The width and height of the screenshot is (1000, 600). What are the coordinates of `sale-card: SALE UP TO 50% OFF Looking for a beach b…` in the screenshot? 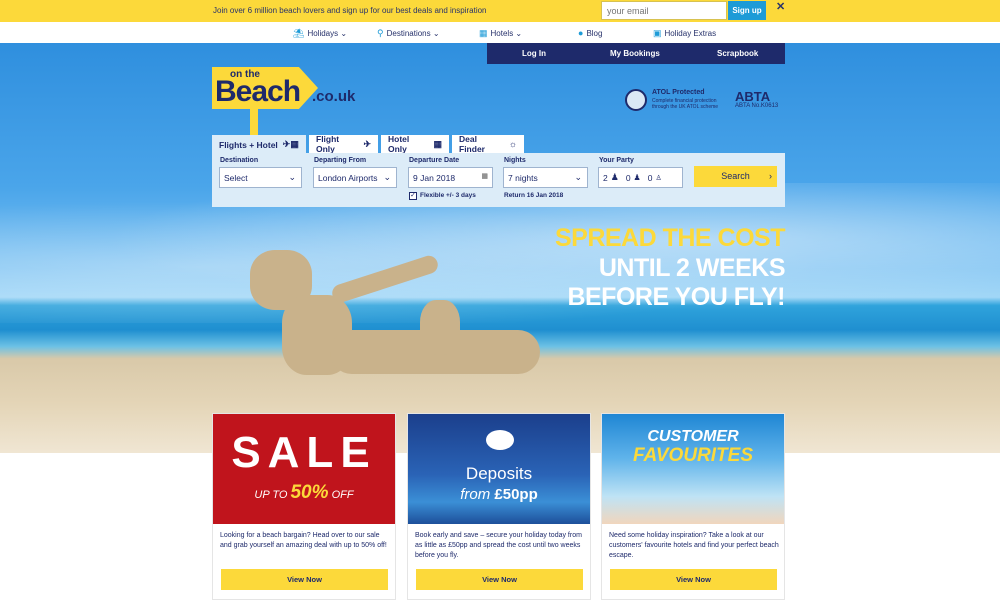 It's located at (304, 506).